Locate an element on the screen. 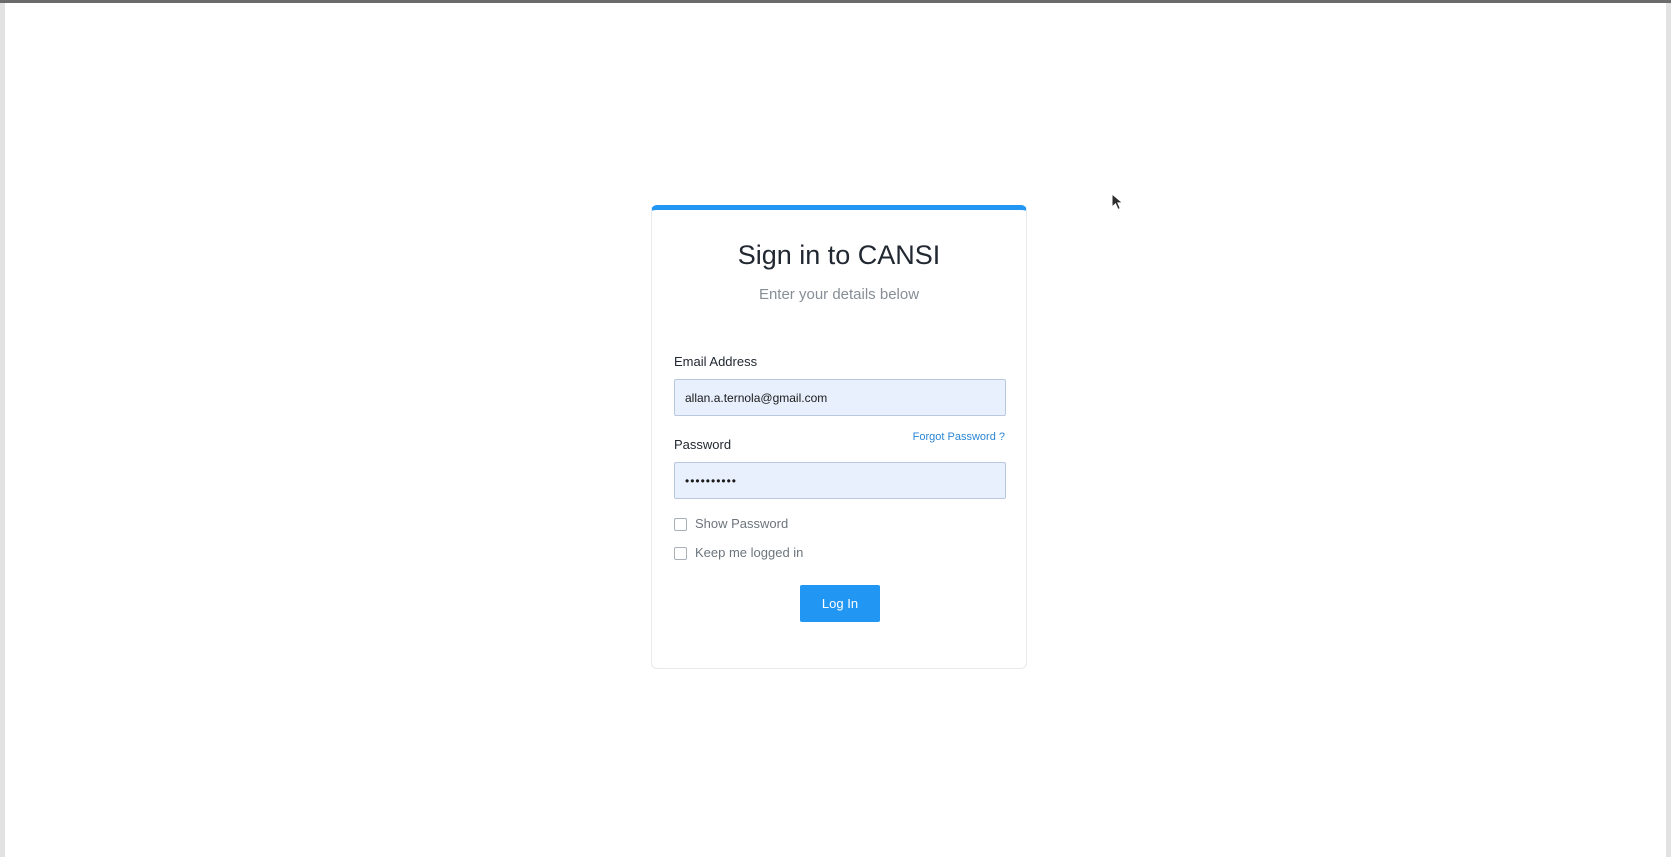 The height and width of the screenshot is (857, 1671). window-left-edge is located at coordinates (2, 430).